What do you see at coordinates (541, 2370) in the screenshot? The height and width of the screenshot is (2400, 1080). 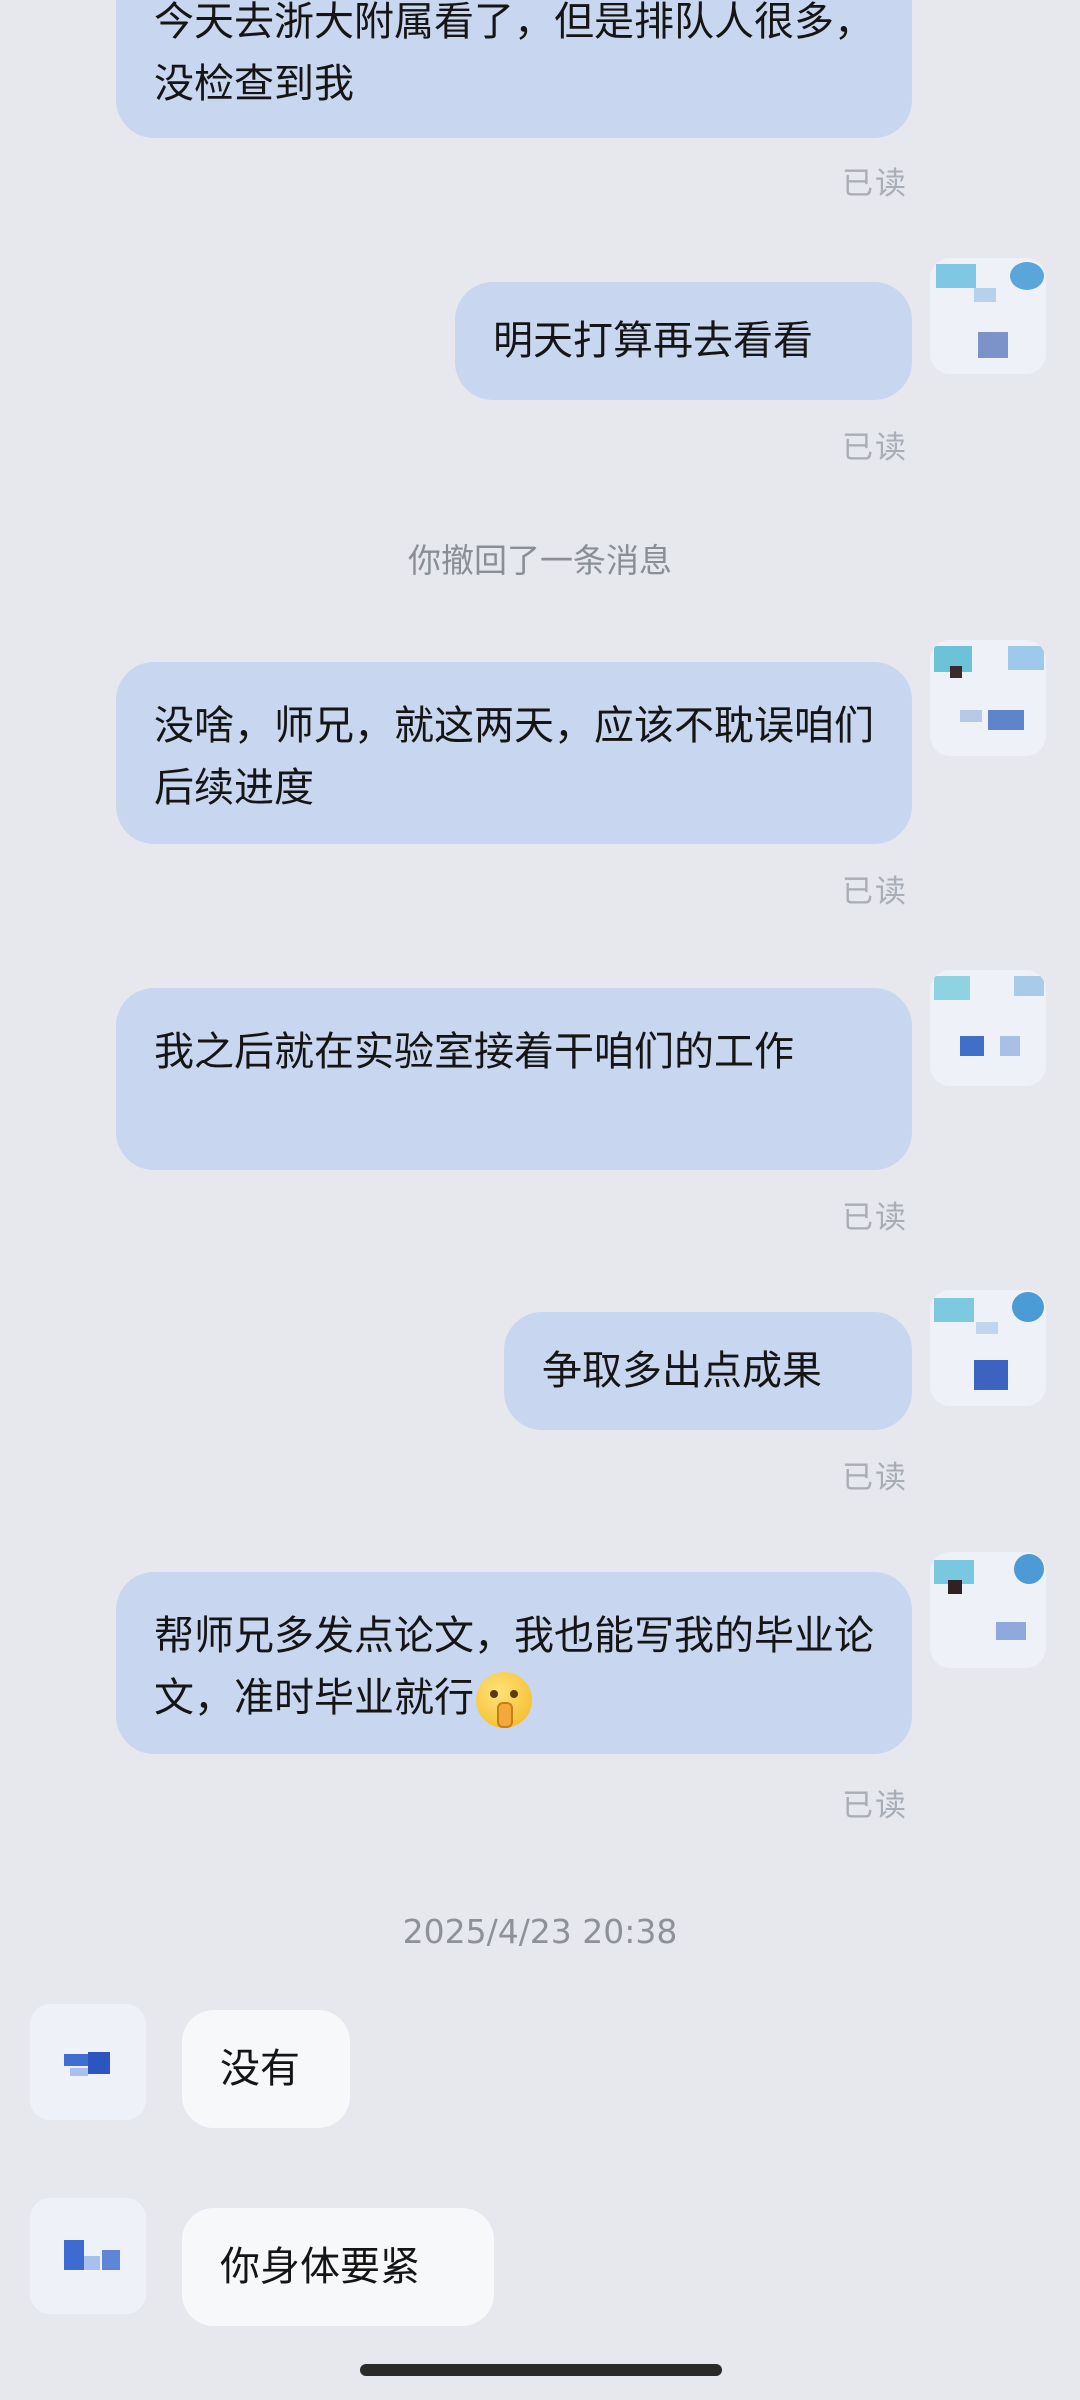 I see `home-indicator` at bounding box center [541, 2370].